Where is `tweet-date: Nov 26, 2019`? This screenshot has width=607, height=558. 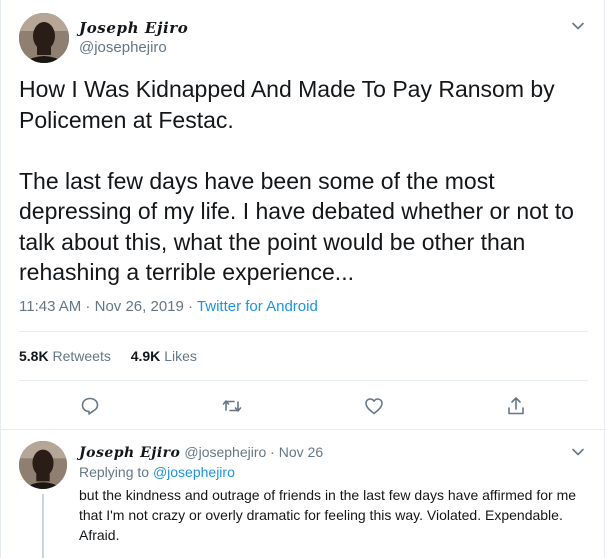
tweet-date: Nov 26, 2019 is located at coordinates (139, 306).